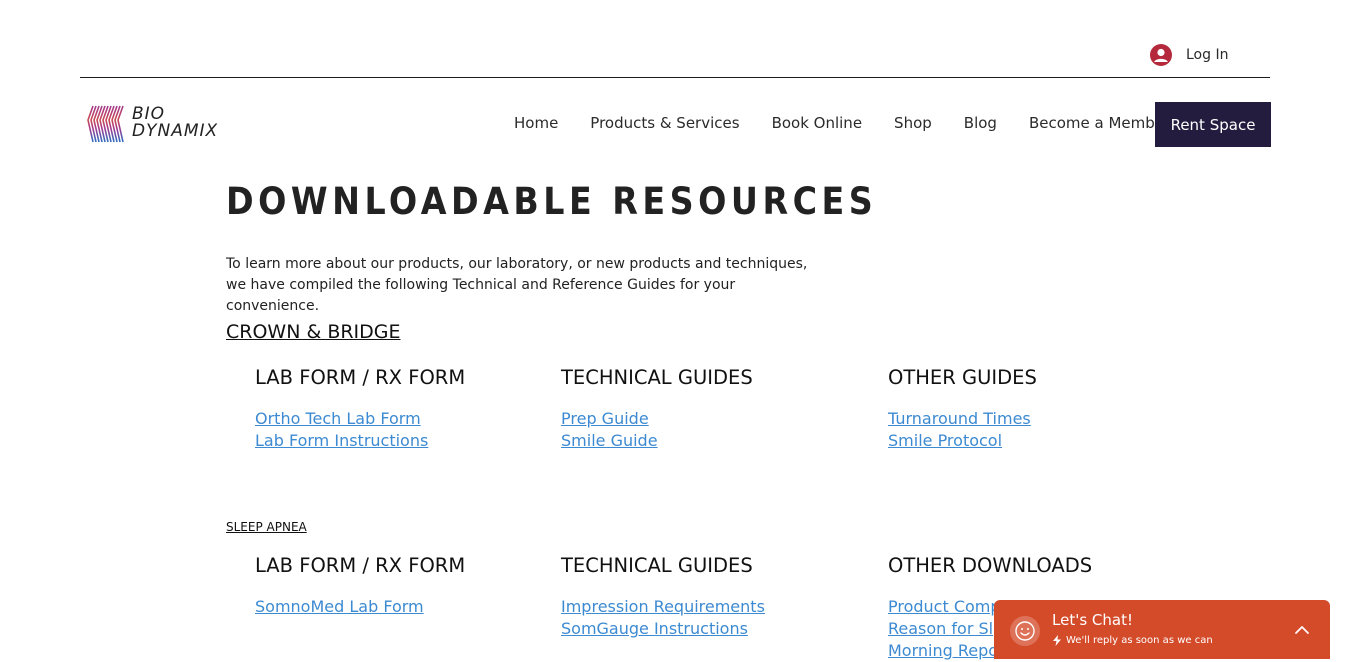 Image resolution: width=1351 pixels, height=662 pixels. What do you see at coordinates (105, 124) in the screenshot?
I see `logo-mark-icon` at bounding box center [105, 124].